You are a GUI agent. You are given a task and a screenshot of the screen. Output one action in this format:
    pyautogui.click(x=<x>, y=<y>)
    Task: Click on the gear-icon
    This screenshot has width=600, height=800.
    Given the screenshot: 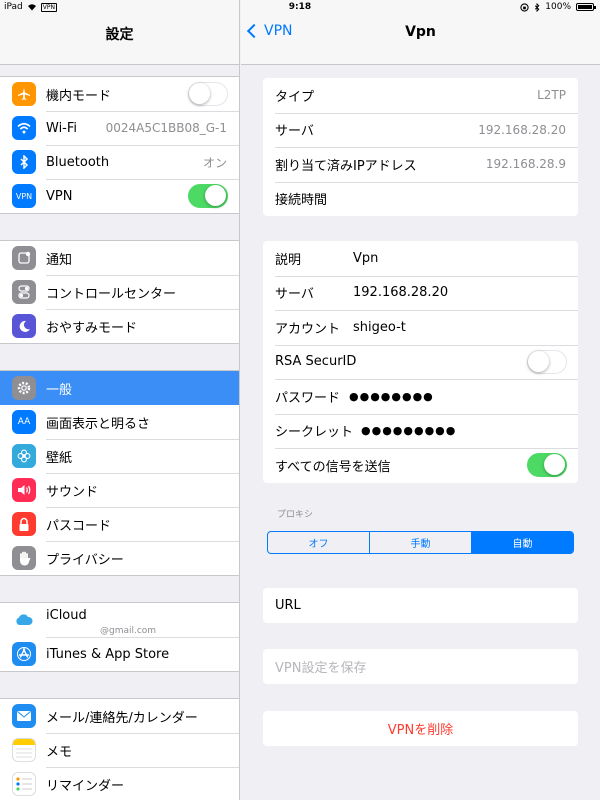 What is the action you would take?
    pyautogui.click(x=24, y=388)
    